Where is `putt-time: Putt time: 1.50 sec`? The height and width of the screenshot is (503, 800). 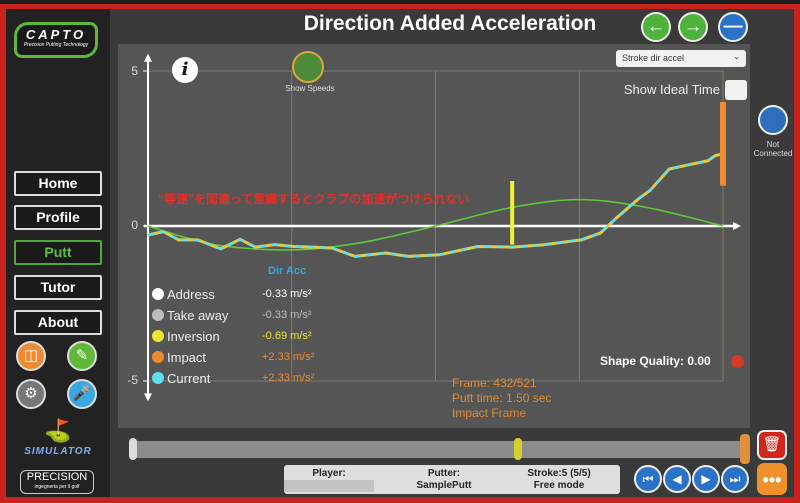
putt-time: Putt time: 1.50 sec is located at coordinates (502, 398).